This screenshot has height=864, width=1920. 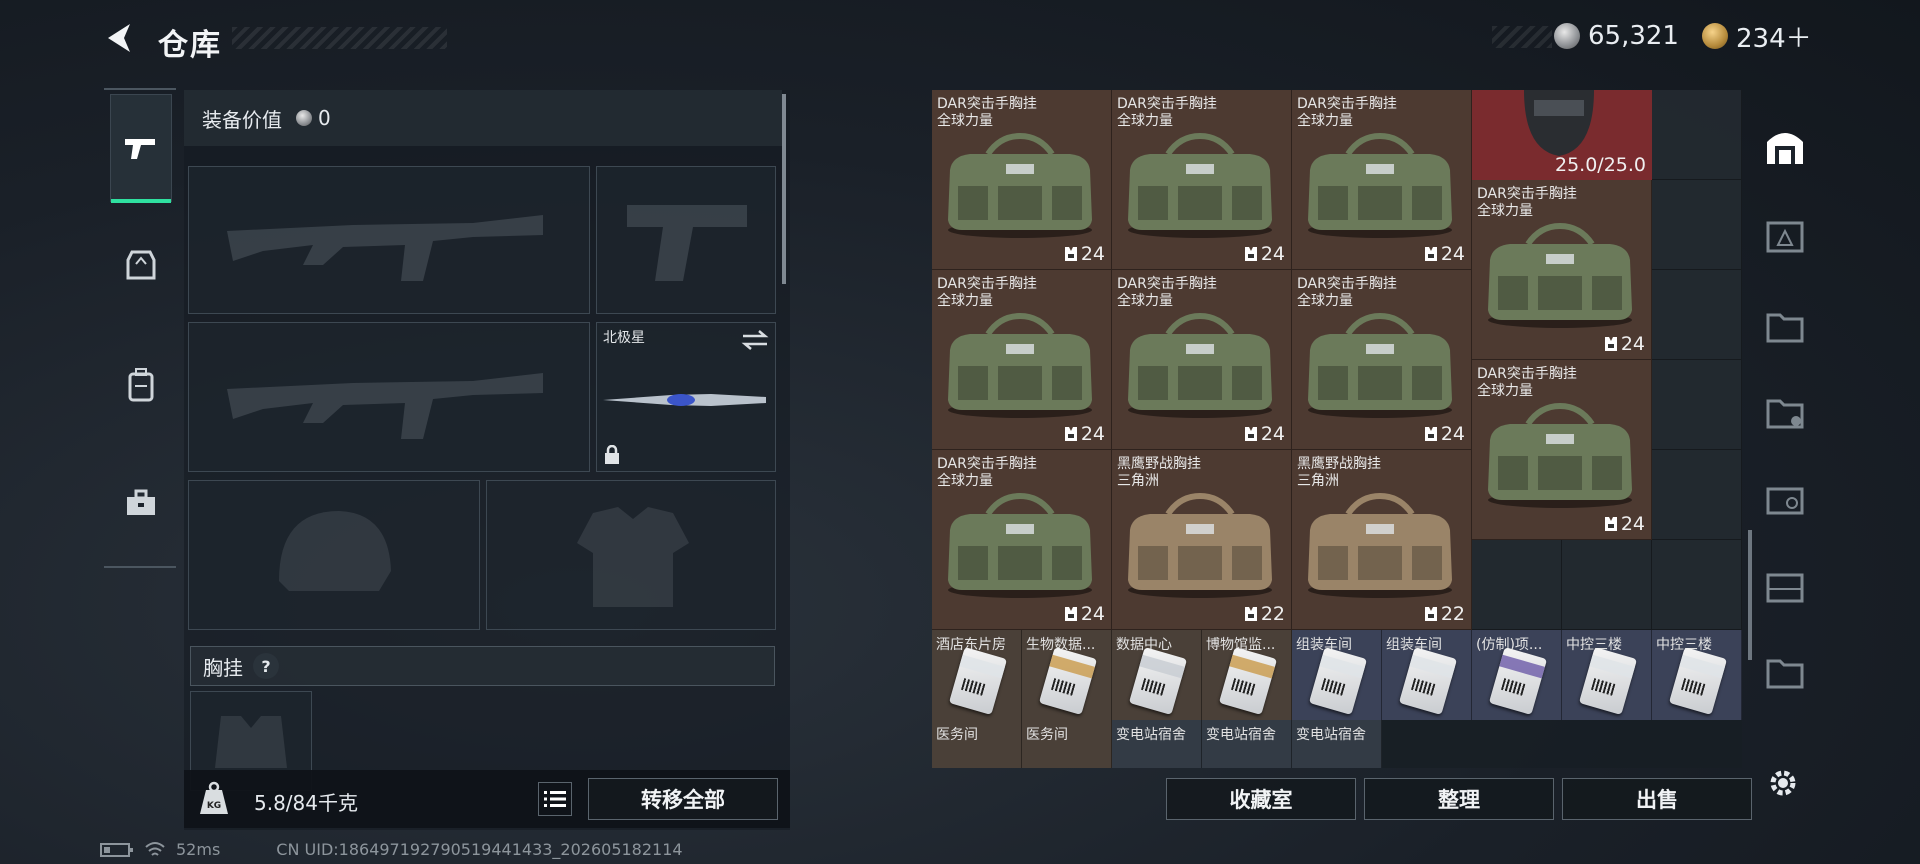 What do you see at coordinates (631, 555) in the screenshot?
I see `body-armor-slot` at bounding box center [631, 555].